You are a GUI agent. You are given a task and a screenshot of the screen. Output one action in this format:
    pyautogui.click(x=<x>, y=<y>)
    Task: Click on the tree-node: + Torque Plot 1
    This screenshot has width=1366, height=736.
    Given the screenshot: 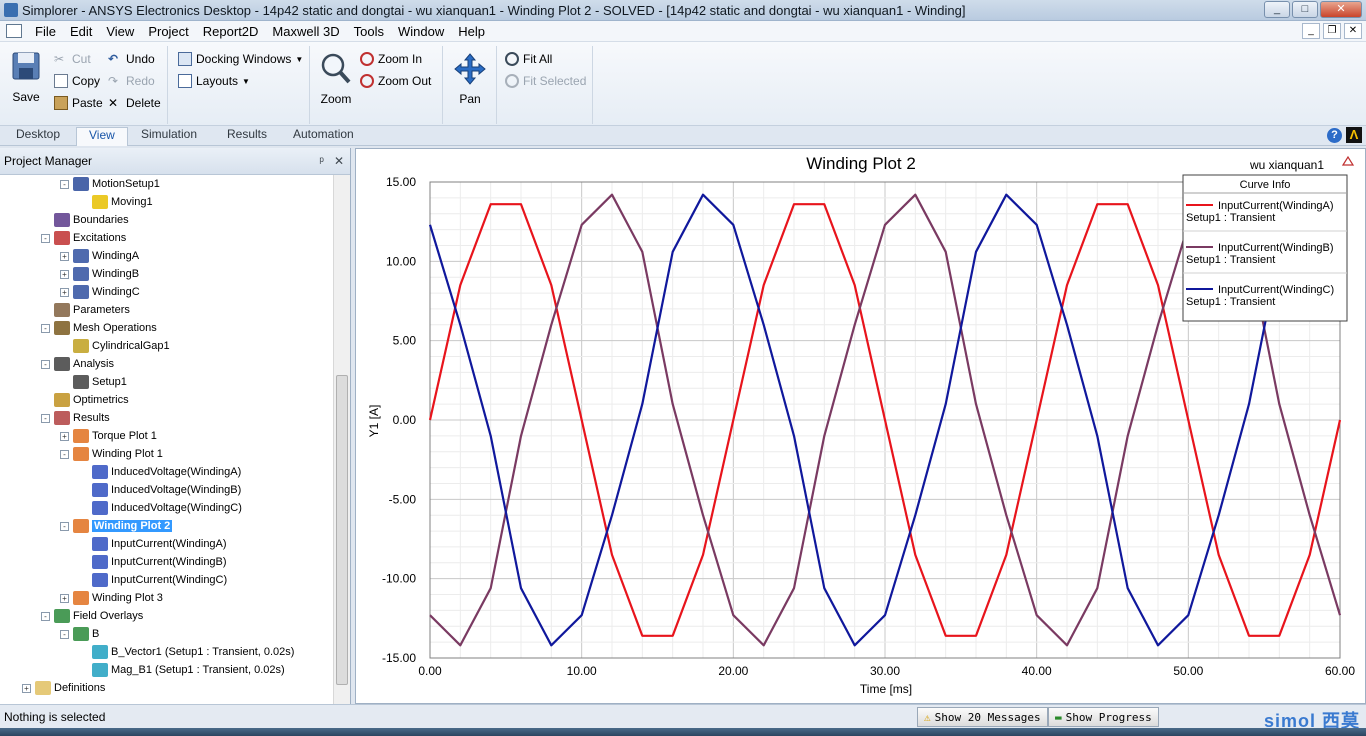 What is the action you would take?
    pyautogui.click(x=108, y=436)
    